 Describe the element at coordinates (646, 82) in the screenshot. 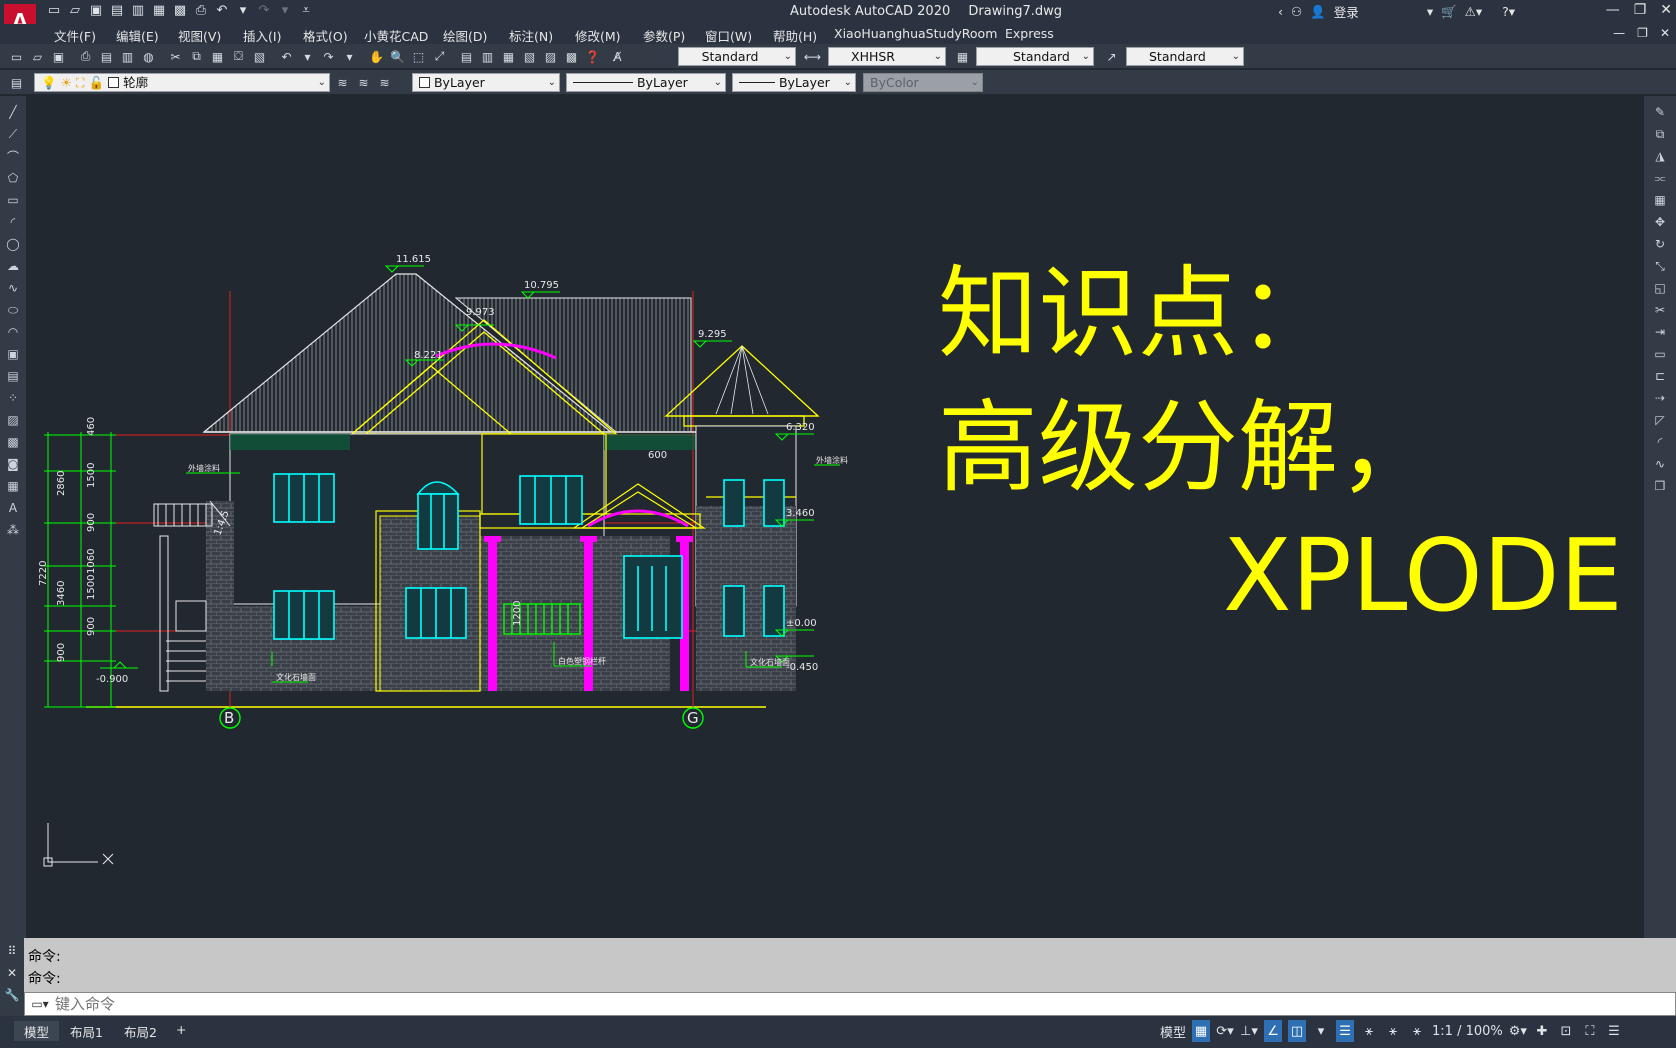

I see `linetype-select: ByLayer ⌄` at that location.